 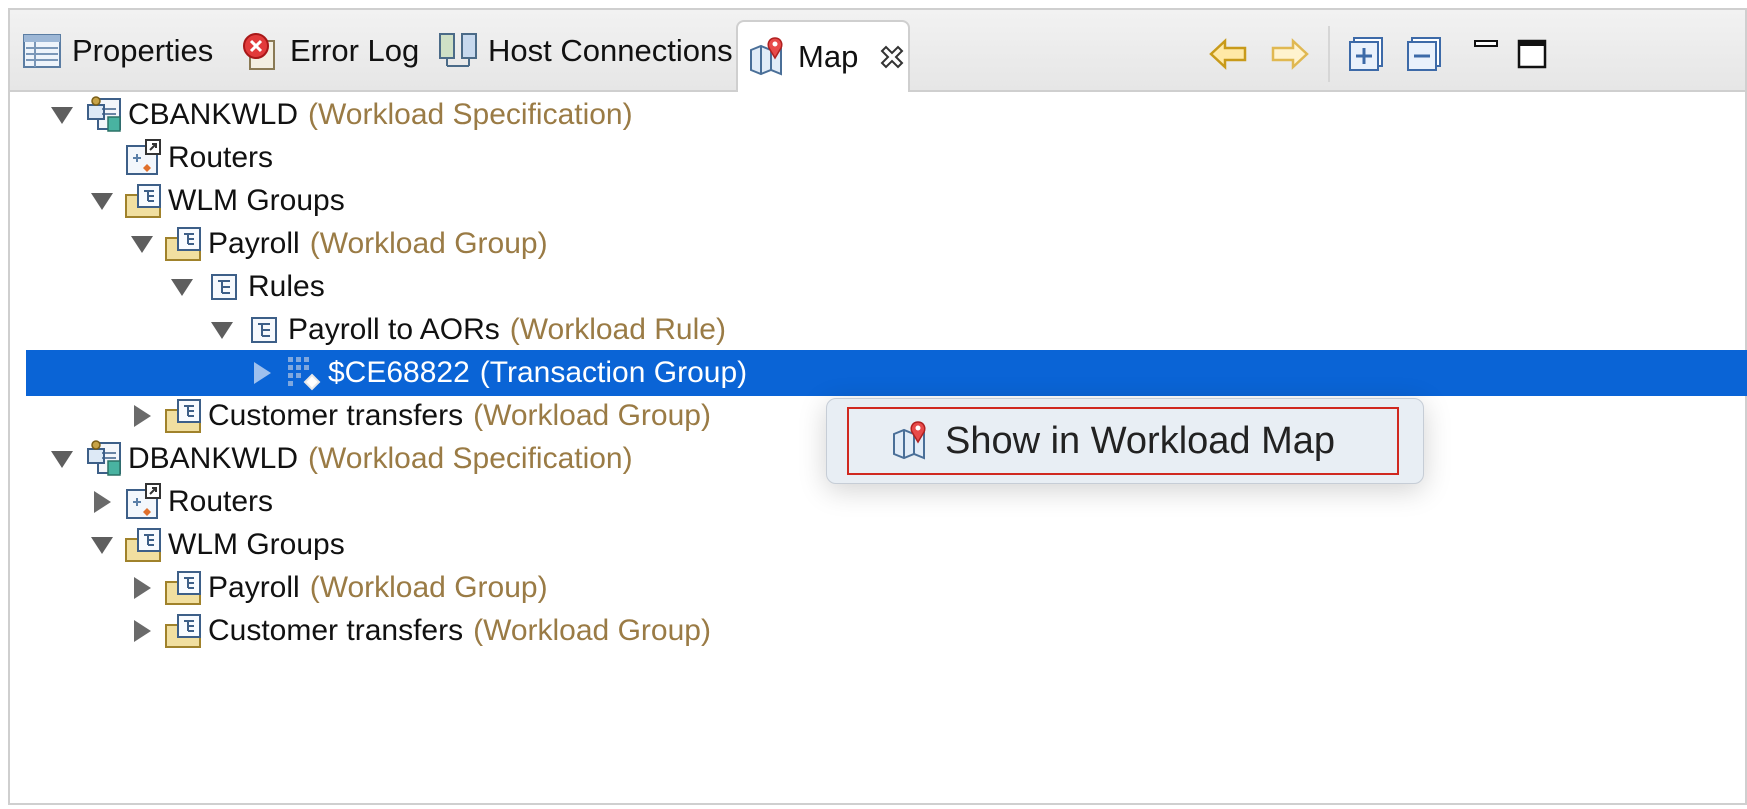 I want to click on tree-node: Rules, so click(x=886, y=287).